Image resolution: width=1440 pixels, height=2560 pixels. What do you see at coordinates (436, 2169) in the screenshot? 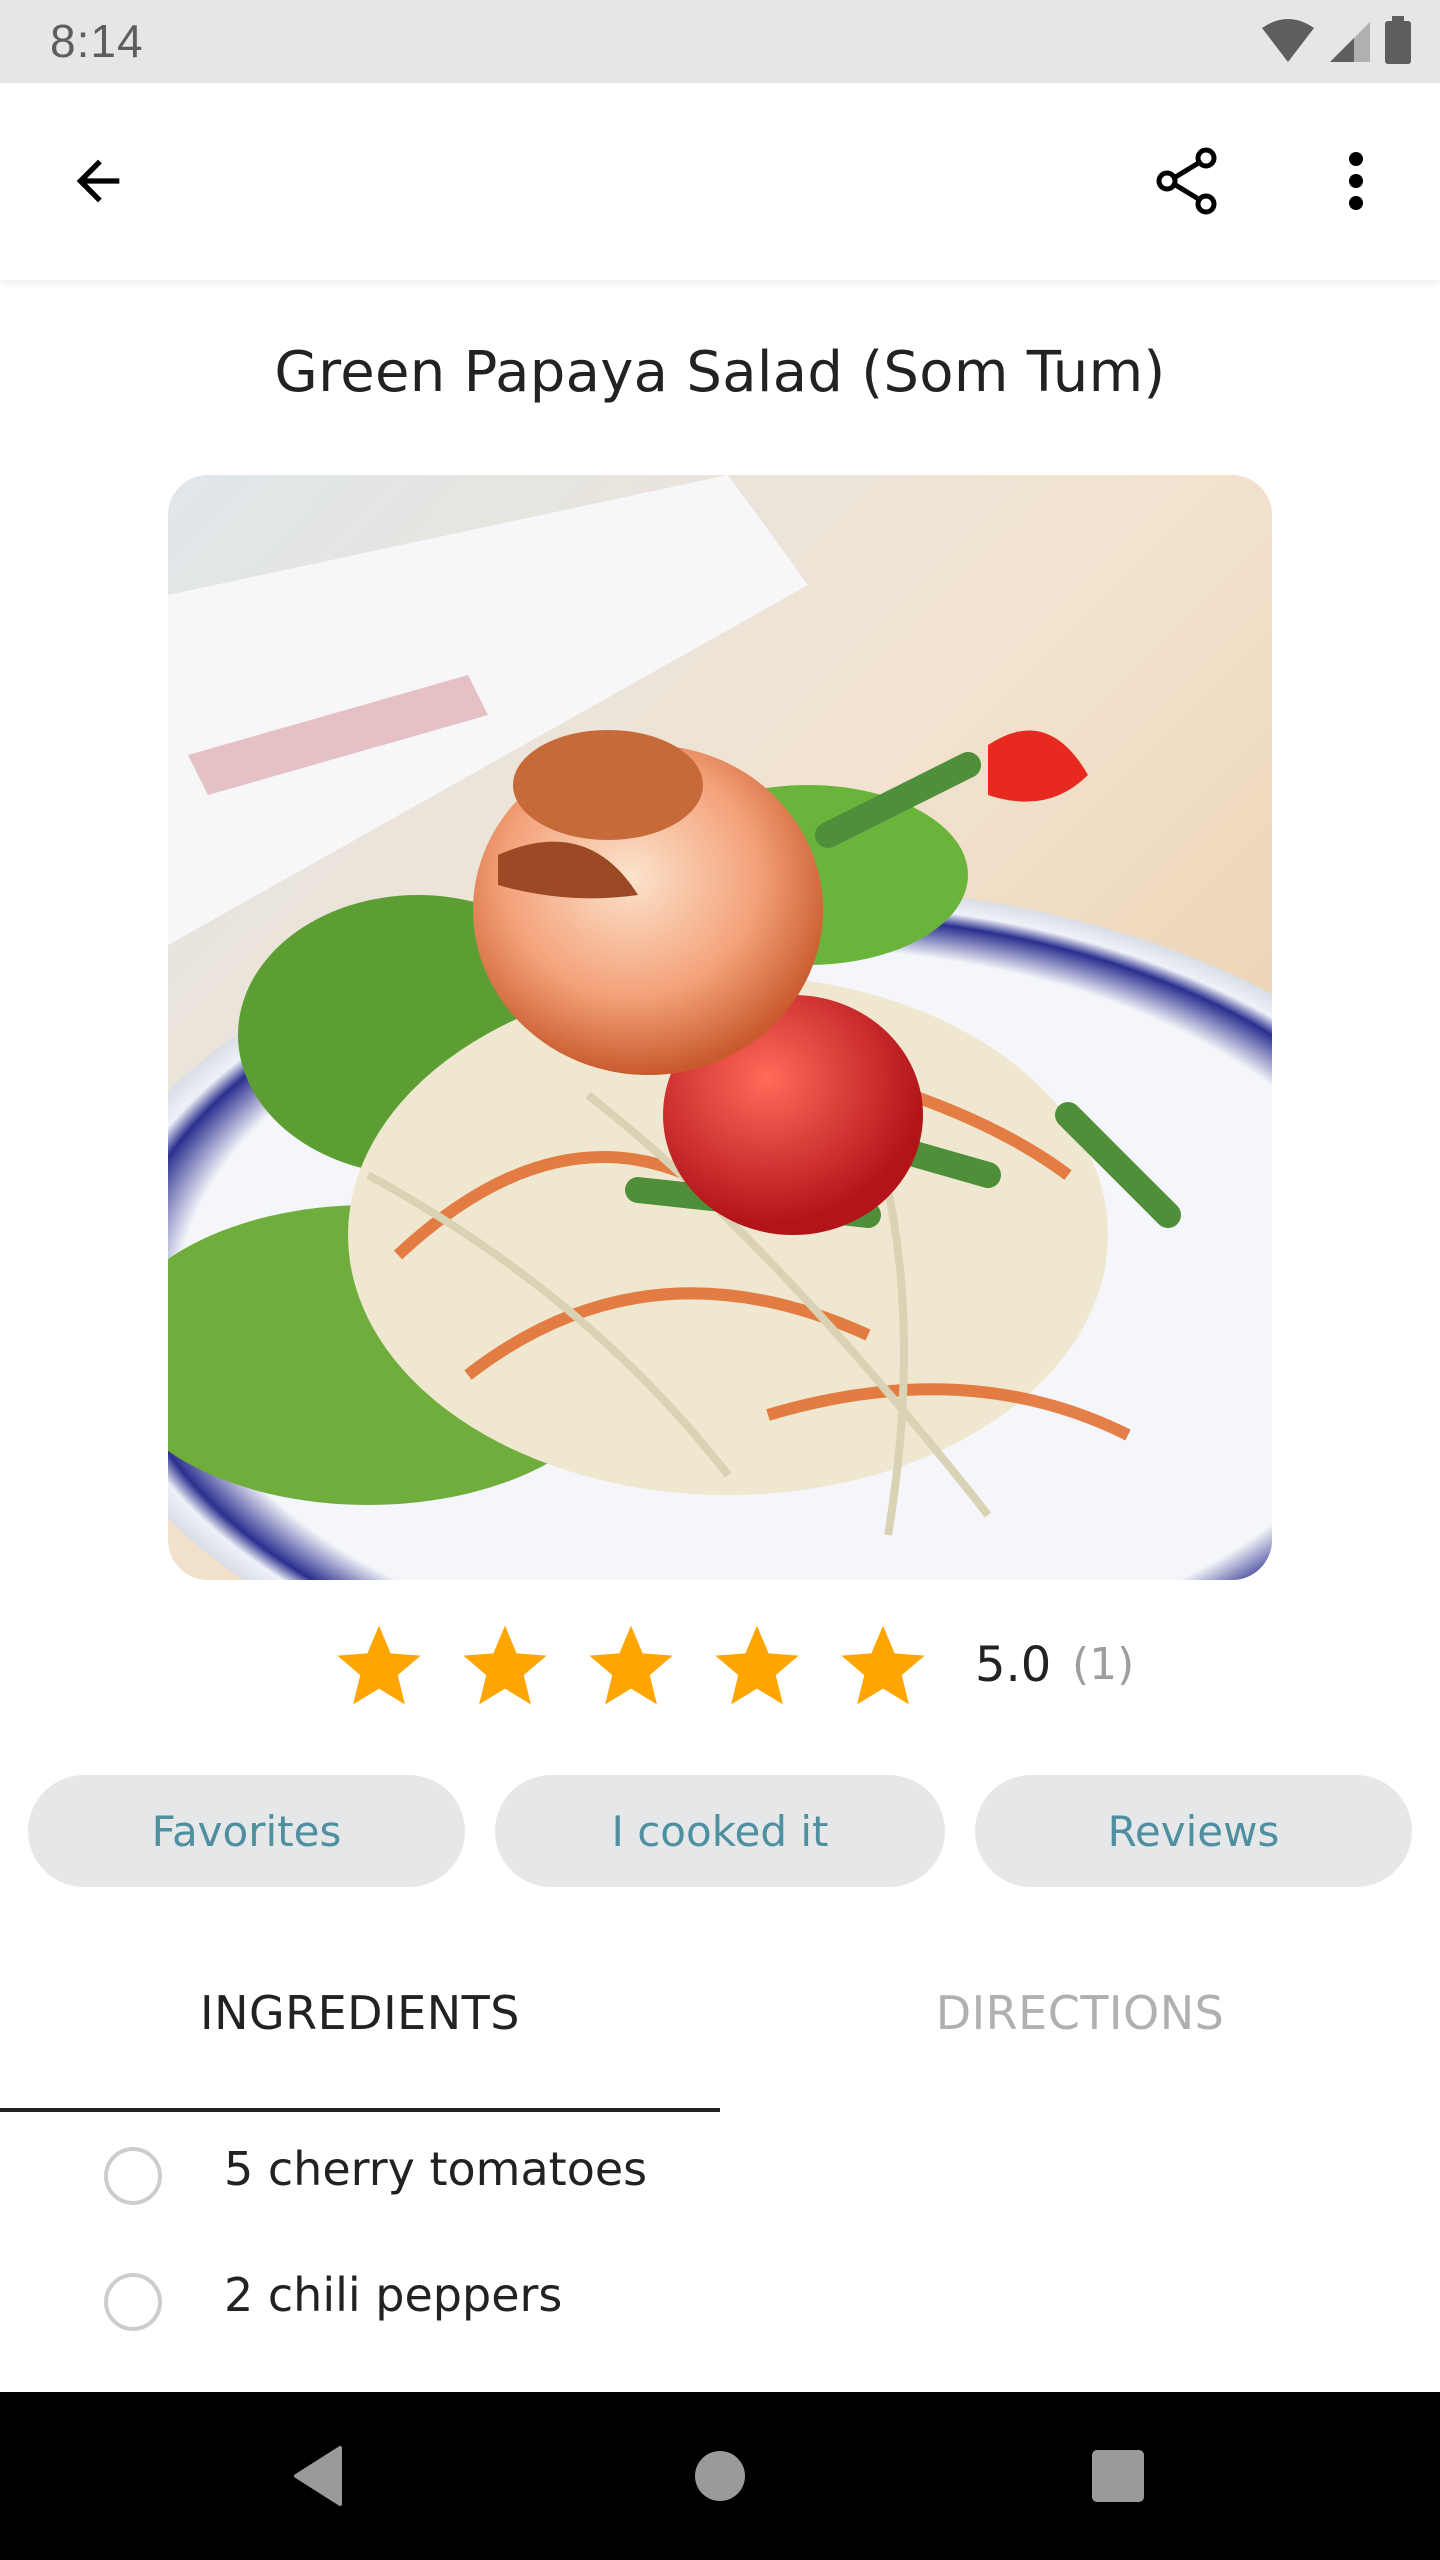
I see `ingredient-label: 5 cherry tomatoes` at bounding box center [436, 2169].